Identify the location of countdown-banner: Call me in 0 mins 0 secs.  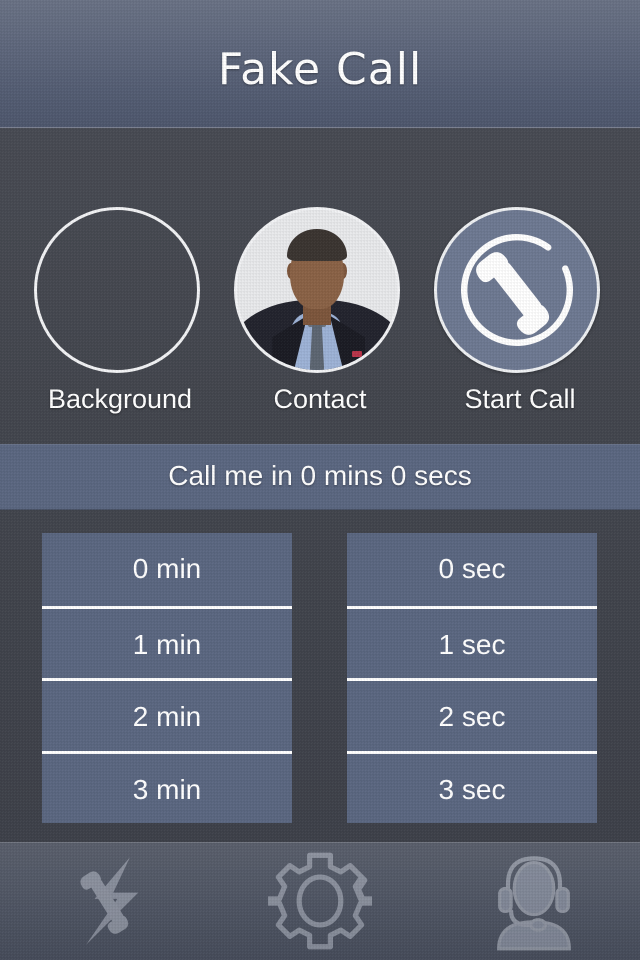
(320, 477).